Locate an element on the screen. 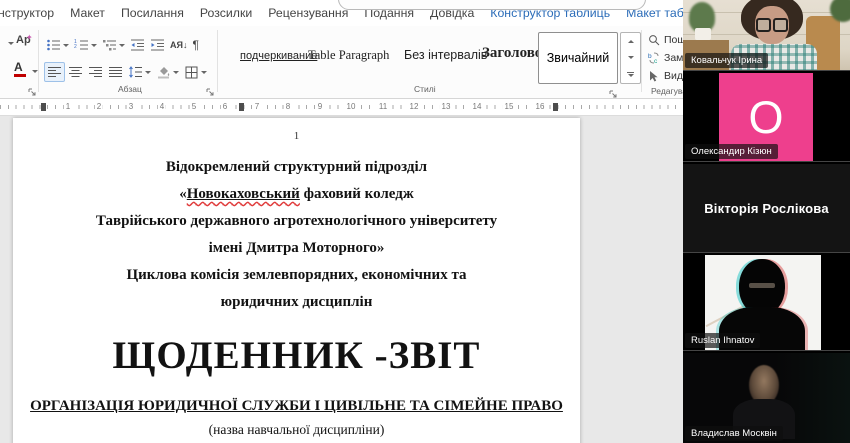 The width and height of the screenshot is (850, 443). editing-group: Пошук bc Замінити Виділити Редагування is located at coordinates (664, 62).